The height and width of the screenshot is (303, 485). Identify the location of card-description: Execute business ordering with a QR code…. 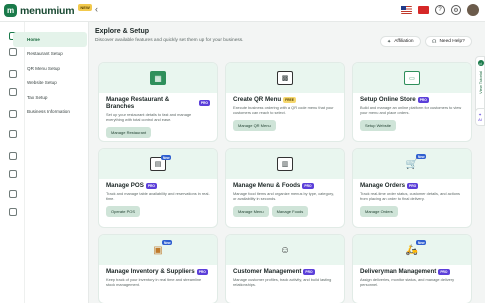
(283, 110).